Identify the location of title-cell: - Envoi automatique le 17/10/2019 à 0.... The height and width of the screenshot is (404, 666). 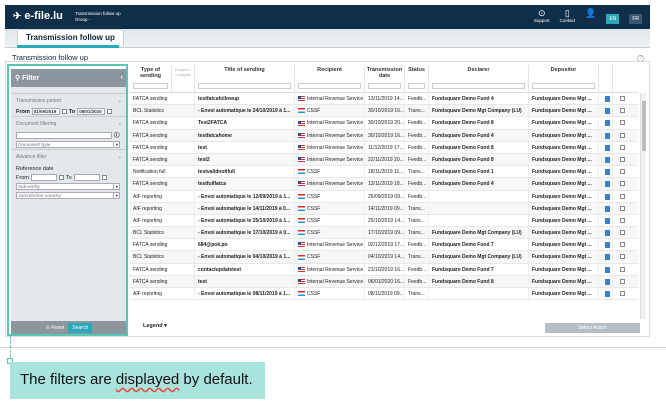
(245, 233).